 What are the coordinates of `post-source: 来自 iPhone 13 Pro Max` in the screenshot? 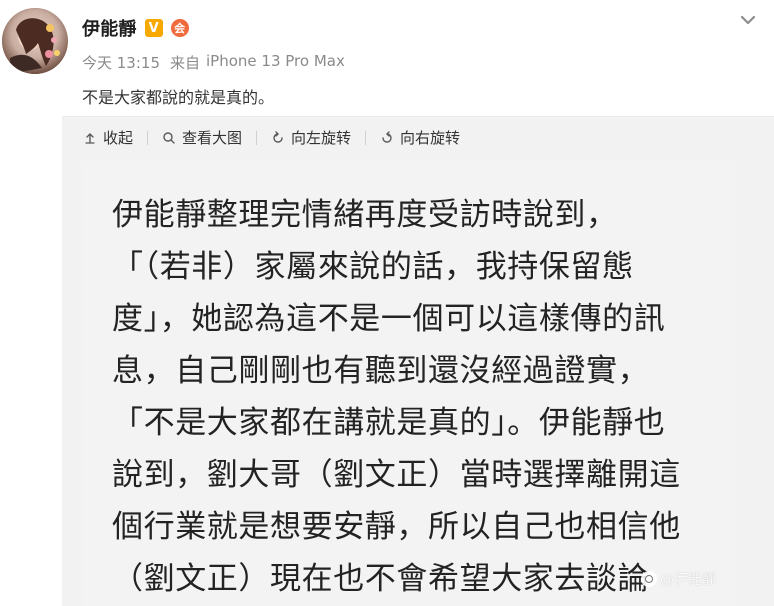 It's located at (257, 62).